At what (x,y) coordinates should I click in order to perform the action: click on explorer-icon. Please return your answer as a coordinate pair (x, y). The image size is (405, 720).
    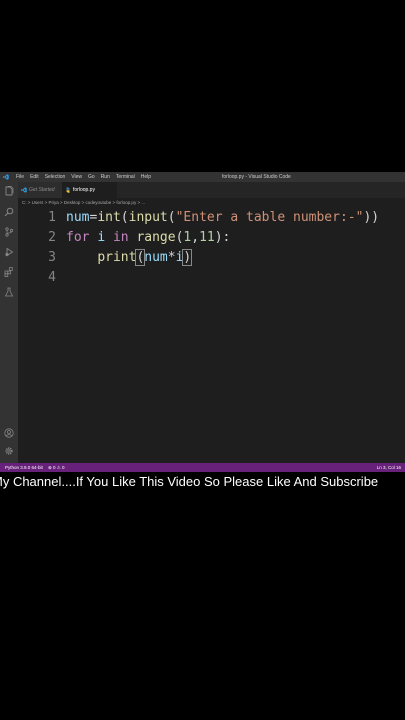
    Looking at the image, I should click on (9, 191).